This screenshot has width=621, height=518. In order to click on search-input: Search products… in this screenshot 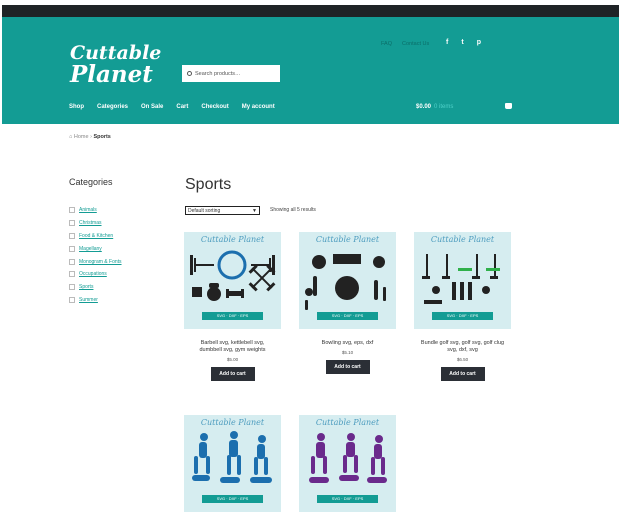, I will do `click(231, 73)`.